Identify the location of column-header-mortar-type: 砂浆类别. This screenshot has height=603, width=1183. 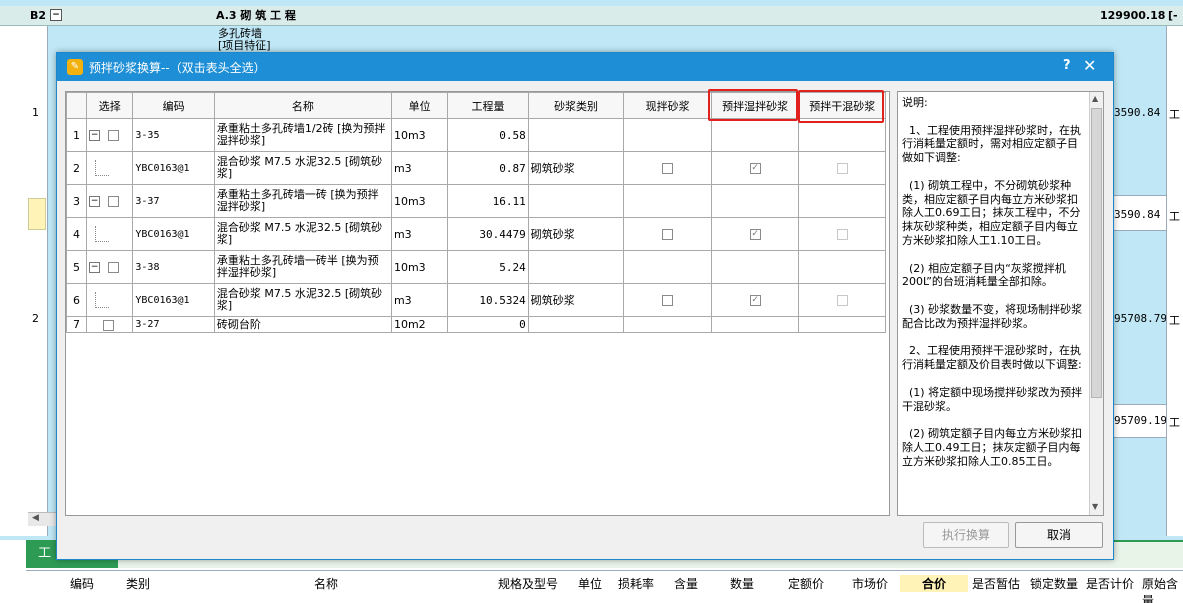
(576, 105).